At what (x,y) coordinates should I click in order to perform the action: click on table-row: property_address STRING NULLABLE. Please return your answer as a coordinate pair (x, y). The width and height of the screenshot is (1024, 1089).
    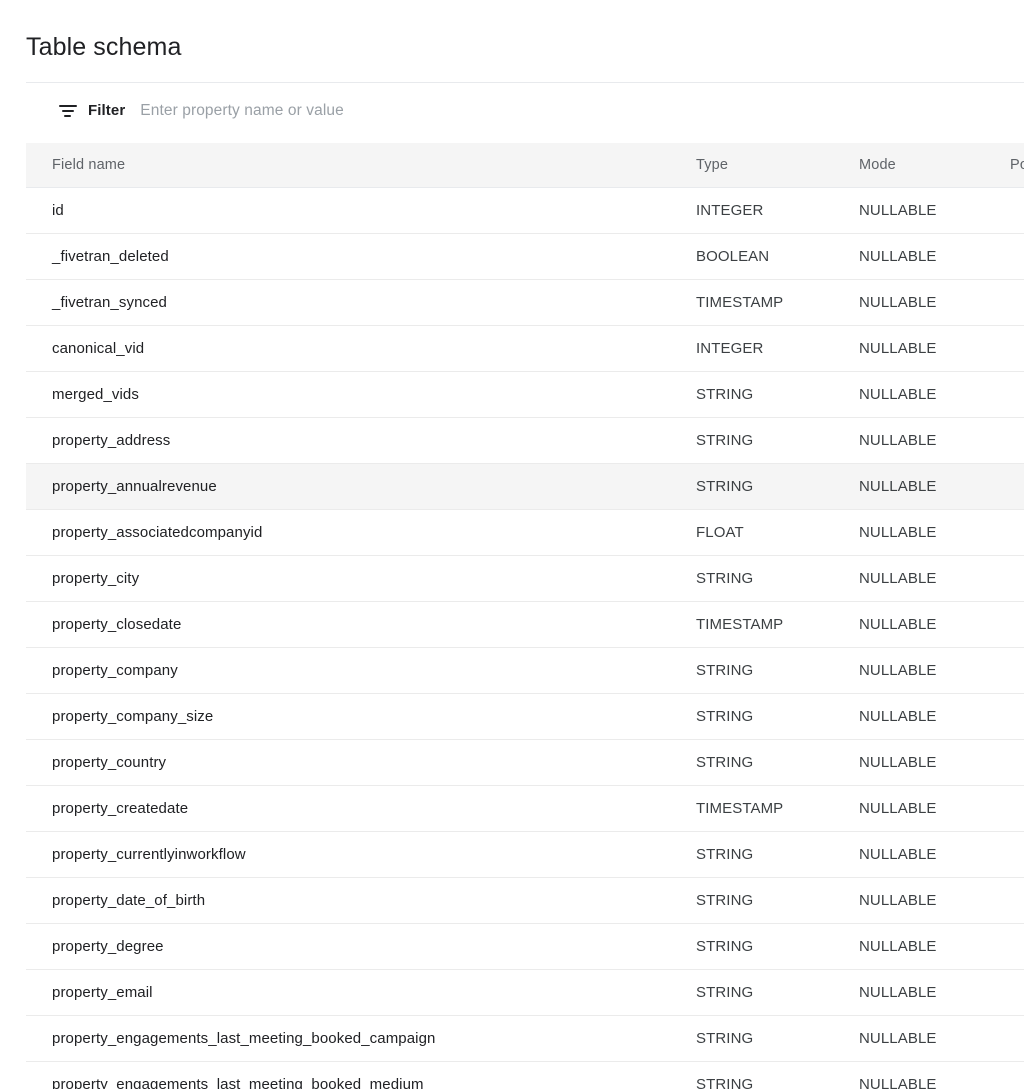
    Looking at the image, I should click on (525, 440).